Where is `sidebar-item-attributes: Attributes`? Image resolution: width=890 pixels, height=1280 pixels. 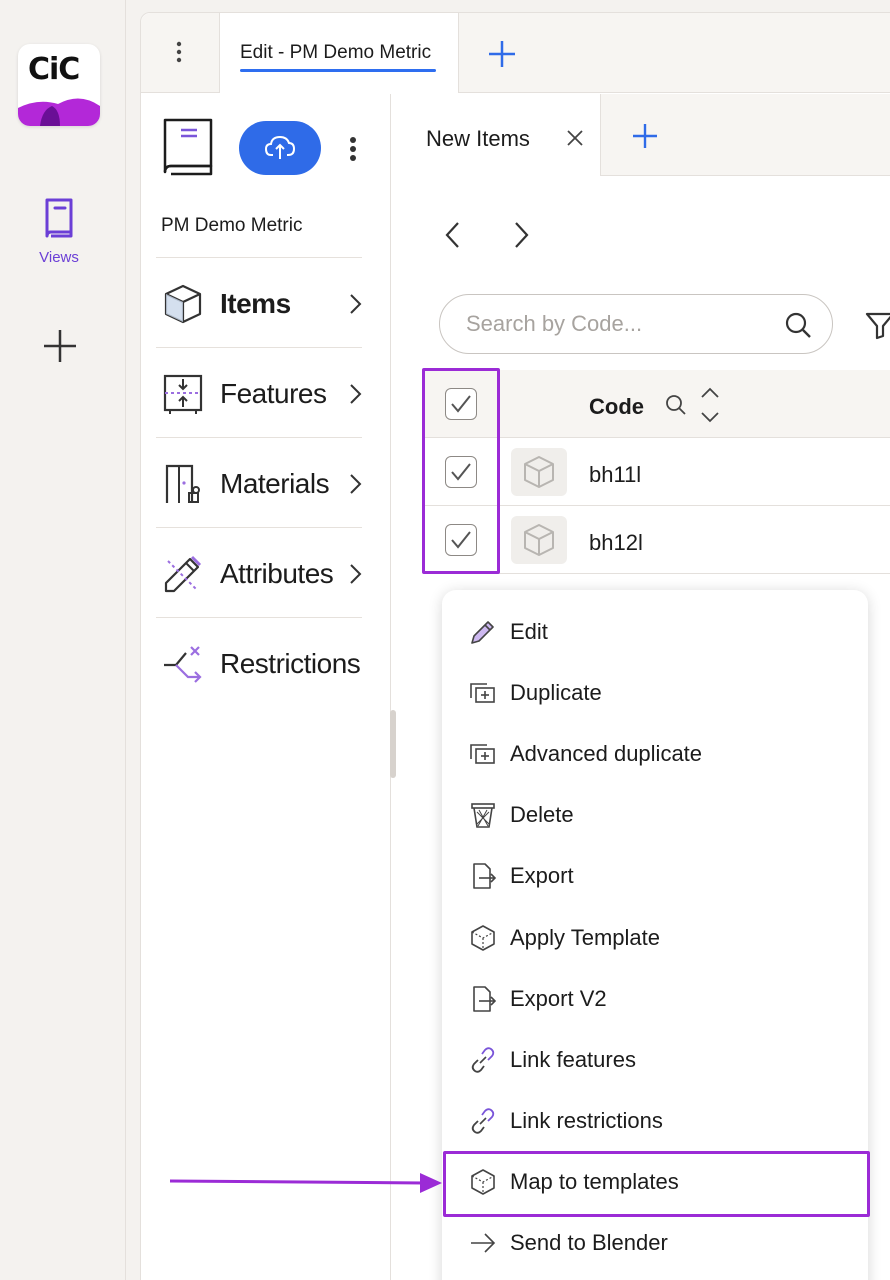 sidebar-item-attributes: Attributes is located at coordinates (259, 573).